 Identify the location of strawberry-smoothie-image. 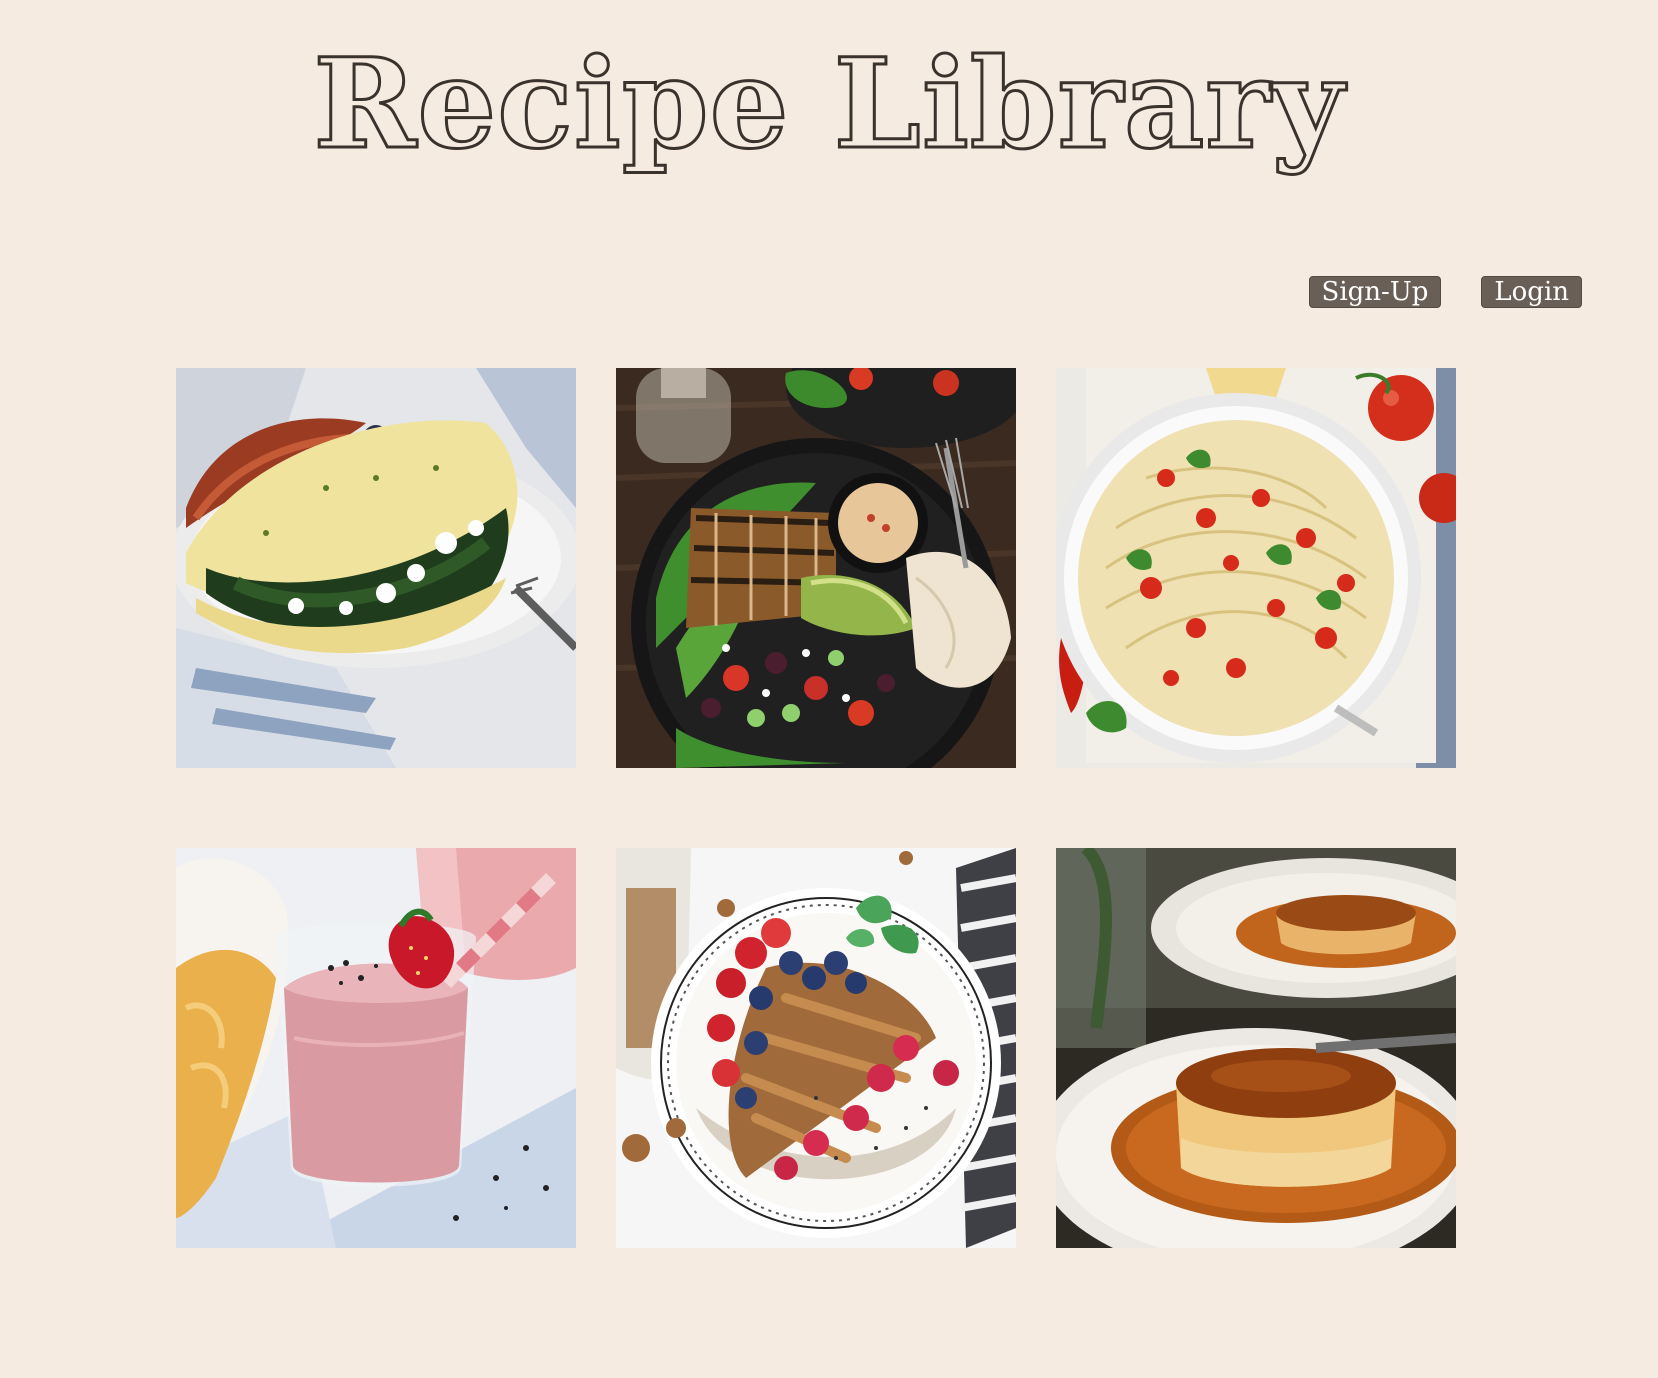
(376, 1048).